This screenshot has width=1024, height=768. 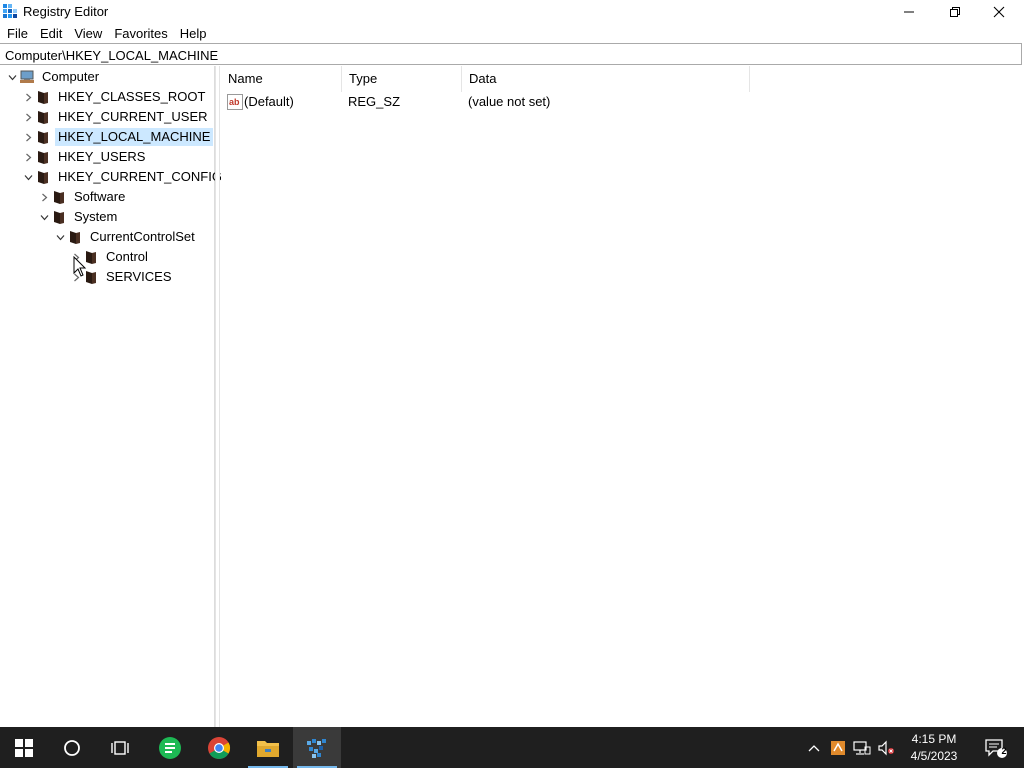 I want to click on minimize-button, so click(x=909, y=12).